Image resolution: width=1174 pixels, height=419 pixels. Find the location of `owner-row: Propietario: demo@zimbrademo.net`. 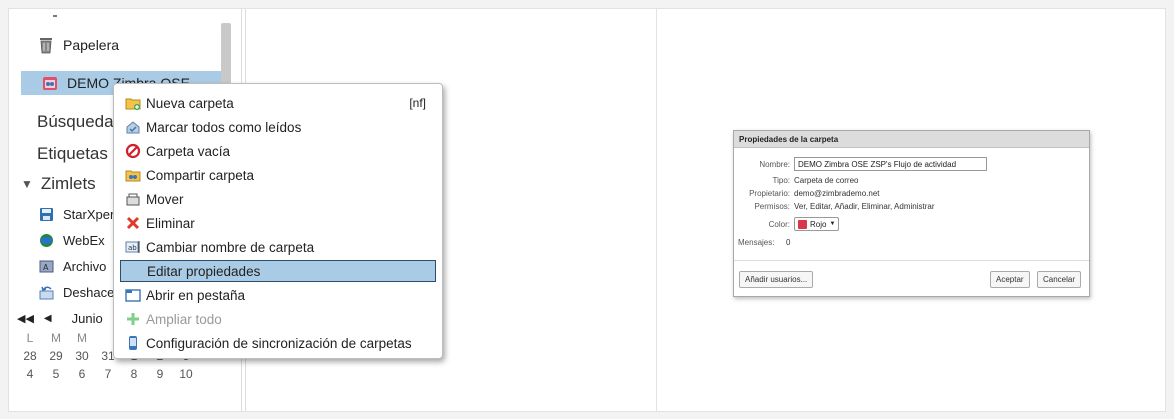

owner-row: Propietario: demo@zimbrademo.net is located at coordinates (808, 193).